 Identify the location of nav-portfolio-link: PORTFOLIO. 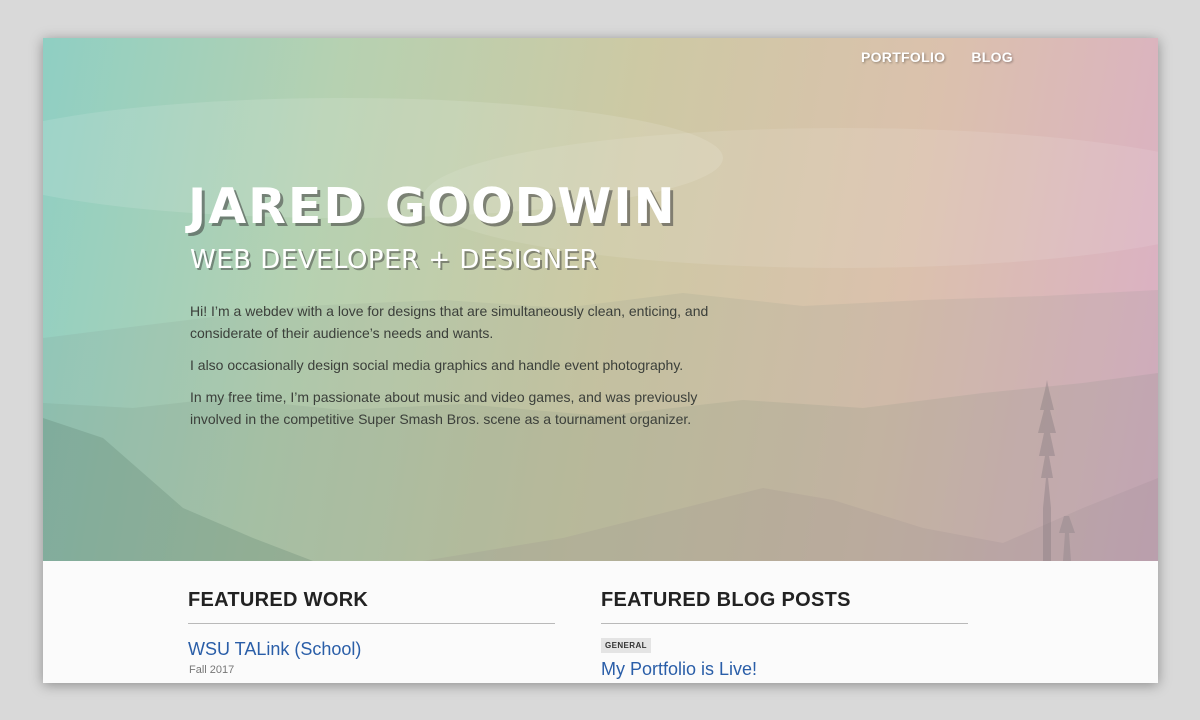
(903, 57).